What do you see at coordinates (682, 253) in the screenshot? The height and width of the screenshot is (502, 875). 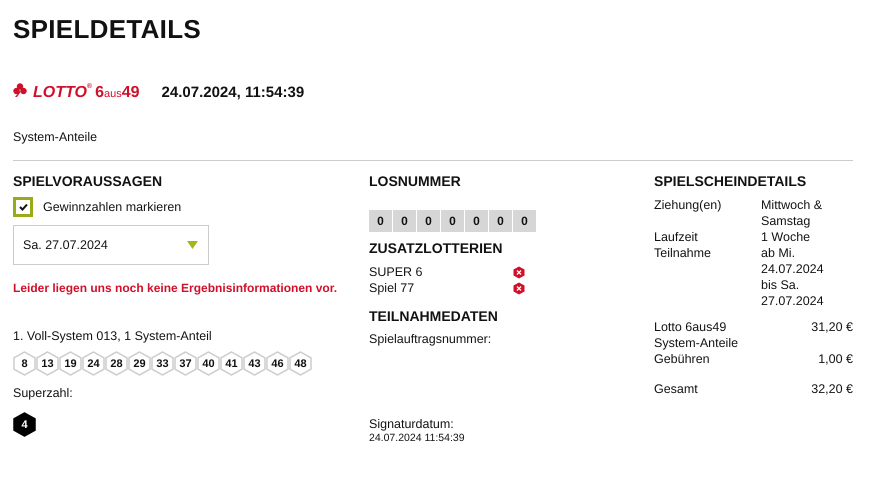 I see `detail-label: Teilnahme` at bounding box center [682, 253].